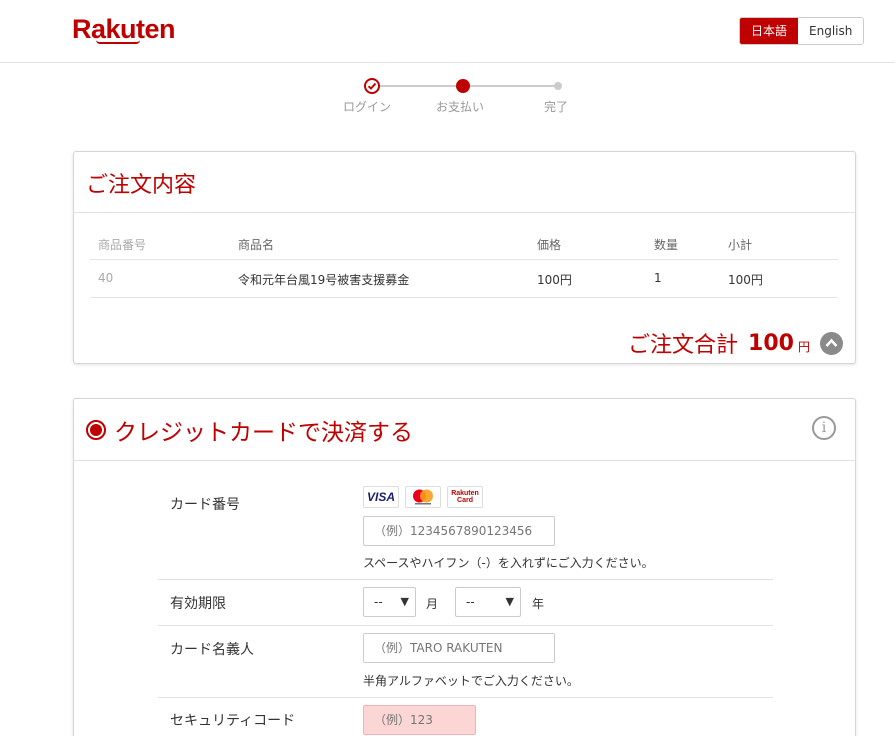 Image resolution: width=895 pixels, height=736 pixels. What do you see at coordinates (471, 681) in the screenshot?
I see `card-holder-hint: 半角アルファベットでご入力ください。` at bounding box center [471, 681].